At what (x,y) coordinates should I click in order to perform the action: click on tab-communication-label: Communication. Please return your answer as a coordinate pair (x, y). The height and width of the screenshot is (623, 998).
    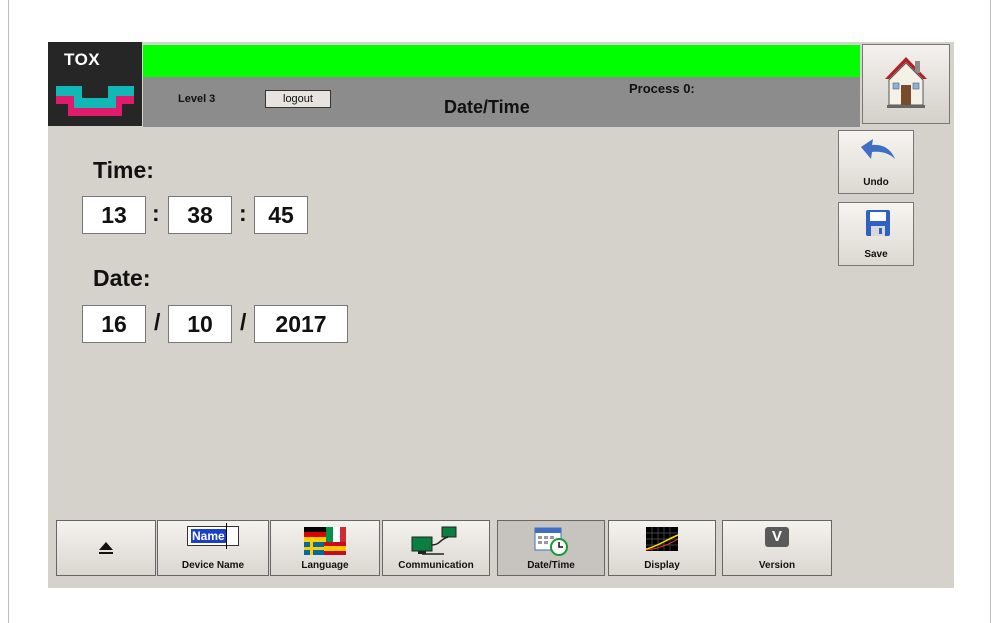
    Looking at the image, I should click on (436, 565).